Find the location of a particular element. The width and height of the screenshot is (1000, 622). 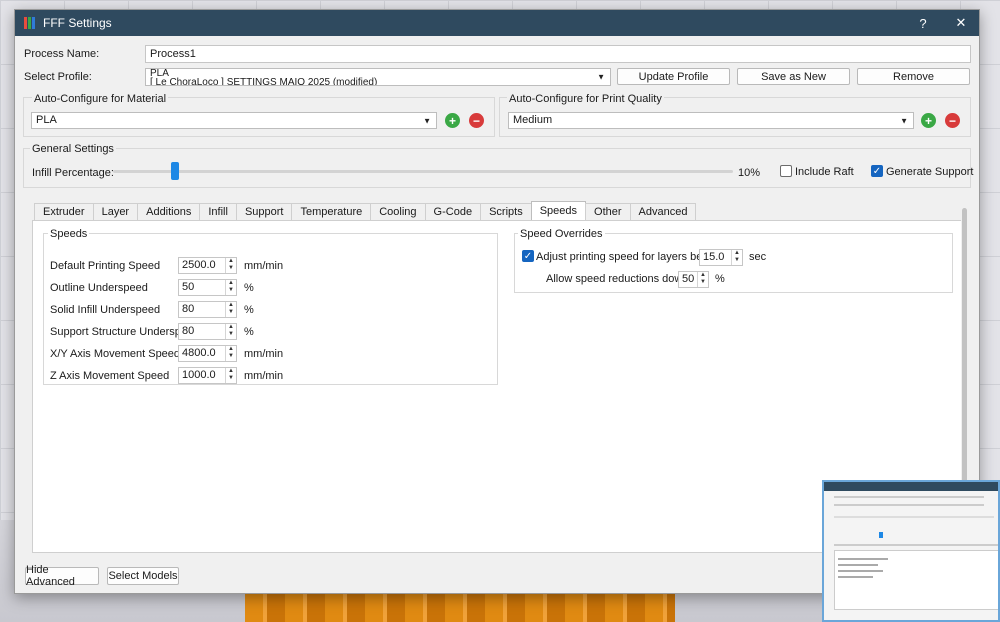

remove-material-button: − is located at coordinates (476, 120).